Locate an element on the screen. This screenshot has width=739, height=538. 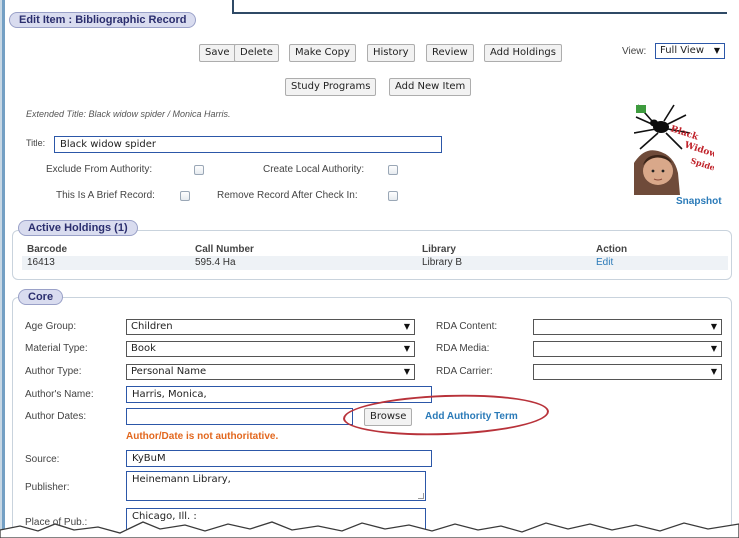
title-label: Title: is located at coordinates (36, 143).